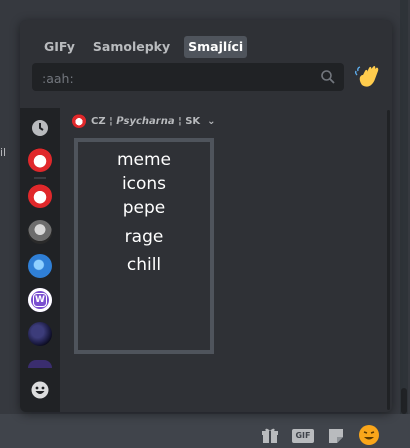 The height and width of the screenshot is (448, 410). I want to click on server-icon-red-mascot, so click(40, 196).